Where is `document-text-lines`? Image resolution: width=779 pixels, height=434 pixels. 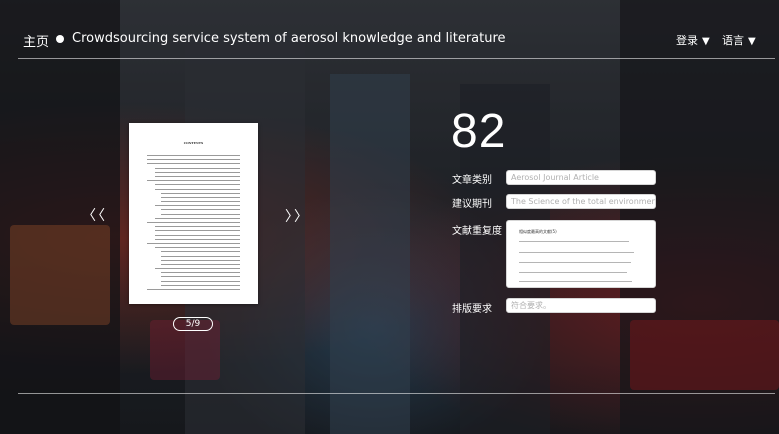
document-text-lines is located at coordinates (193, 224).